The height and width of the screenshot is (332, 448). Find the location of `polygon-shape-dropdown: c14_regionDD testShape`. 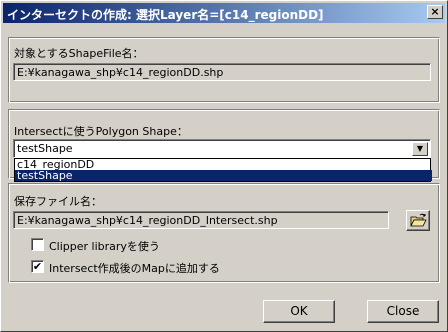

polygon-shape-dropdown: c14_regionDD testShape is located at coordinates (223, 170).